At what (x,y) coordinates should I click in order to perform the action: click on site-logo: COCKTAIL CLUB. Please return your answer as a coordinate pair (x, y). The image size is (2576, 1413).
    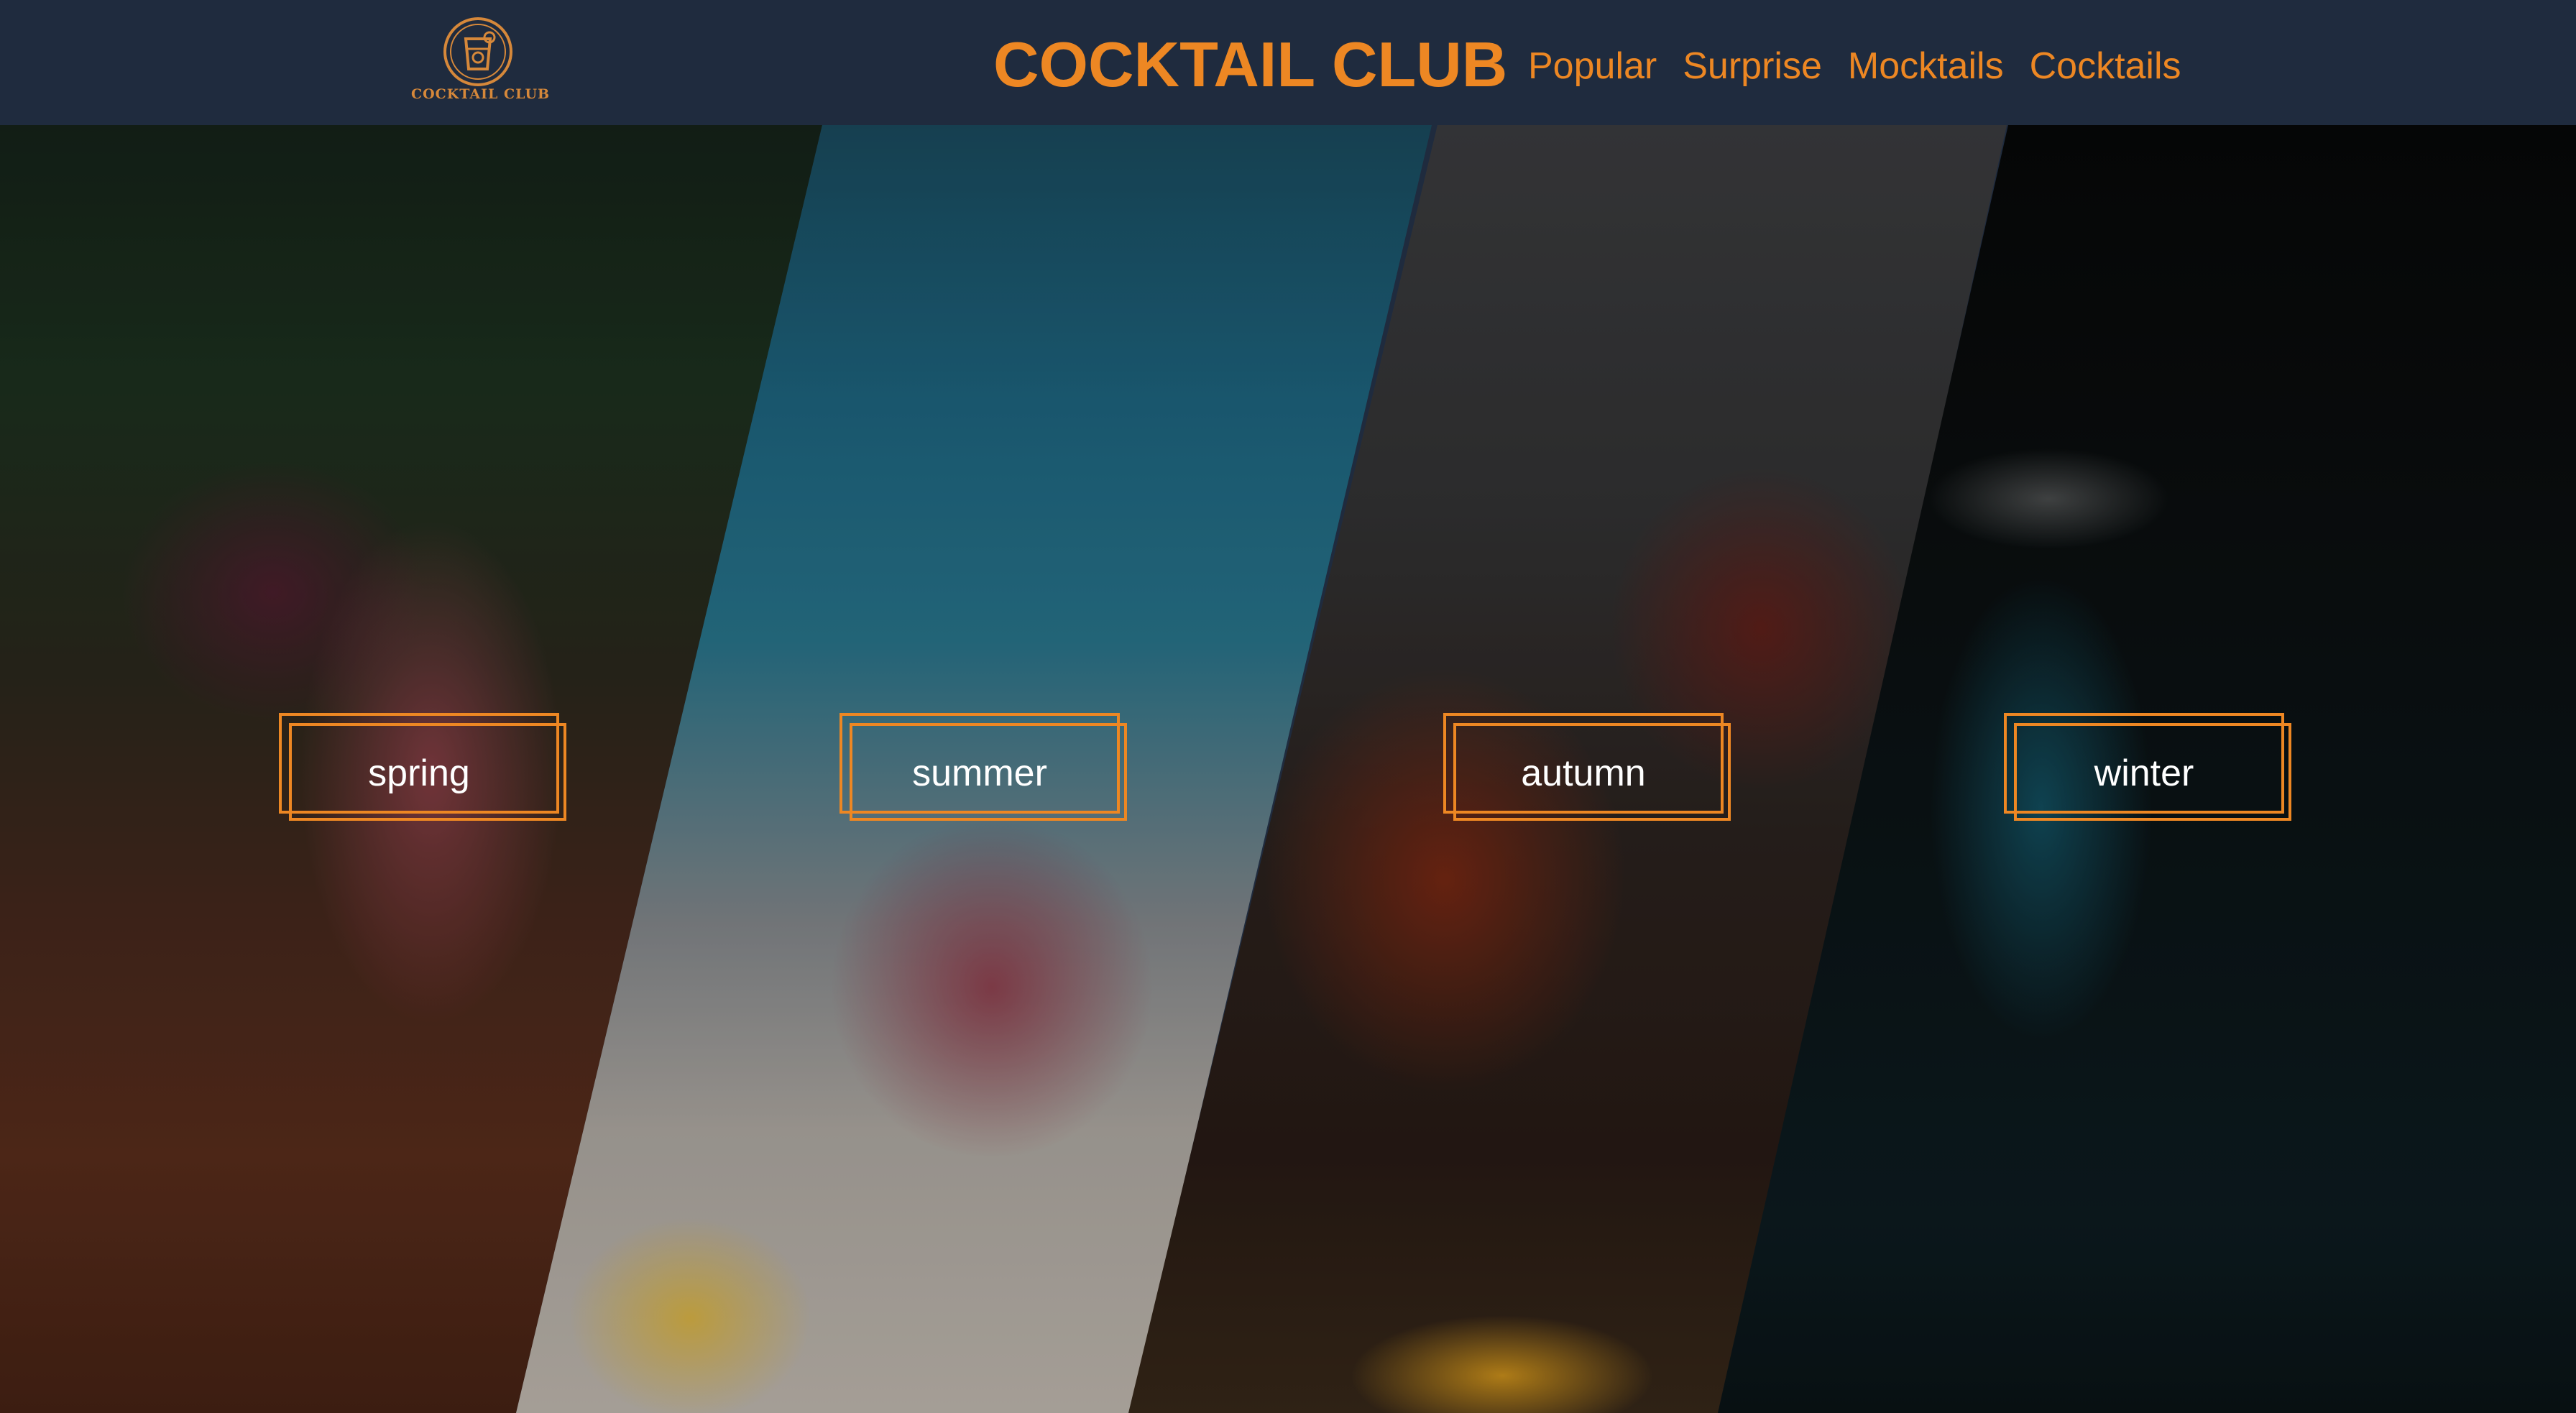
    Looking at the image, I should click on (481, 59).